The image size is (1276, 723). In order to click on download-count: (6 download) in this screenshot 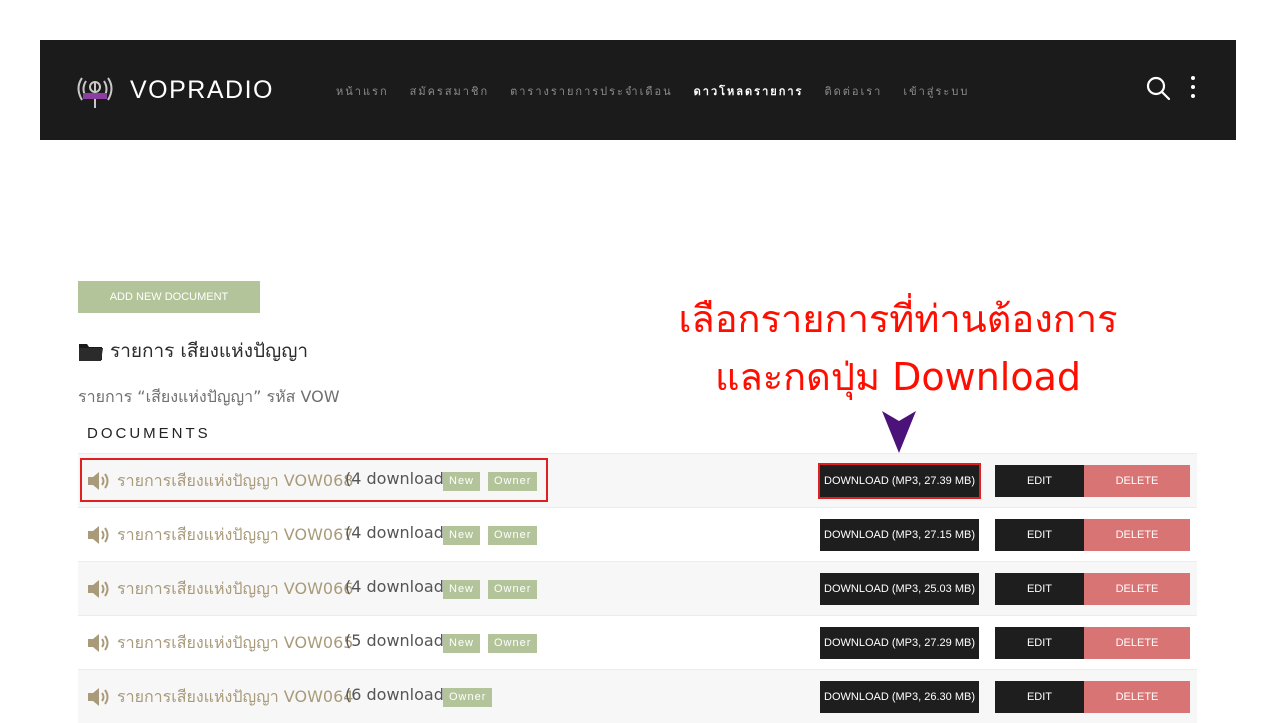, I will do `click(398, 694)`.